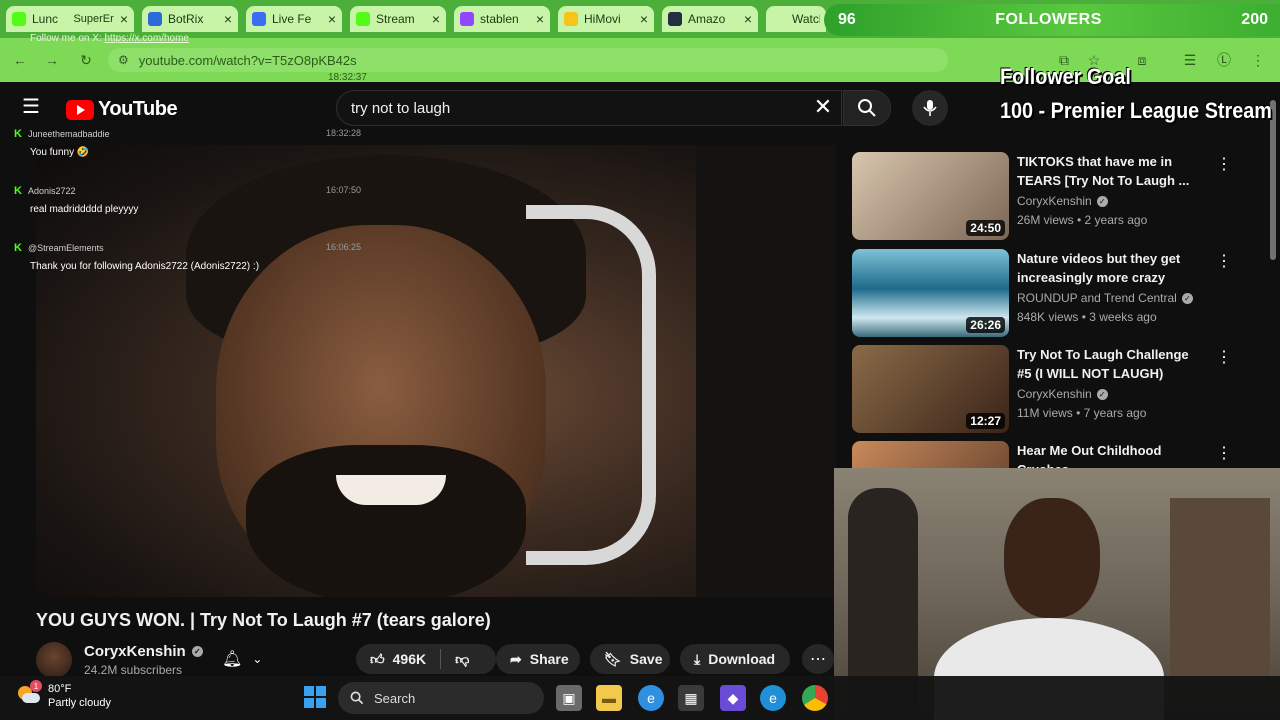 This screenshot has height=720, width=1280. Describe the element at coordinates (441, 698) in the screenshot. I see `taskbar-search: Search` at that location.